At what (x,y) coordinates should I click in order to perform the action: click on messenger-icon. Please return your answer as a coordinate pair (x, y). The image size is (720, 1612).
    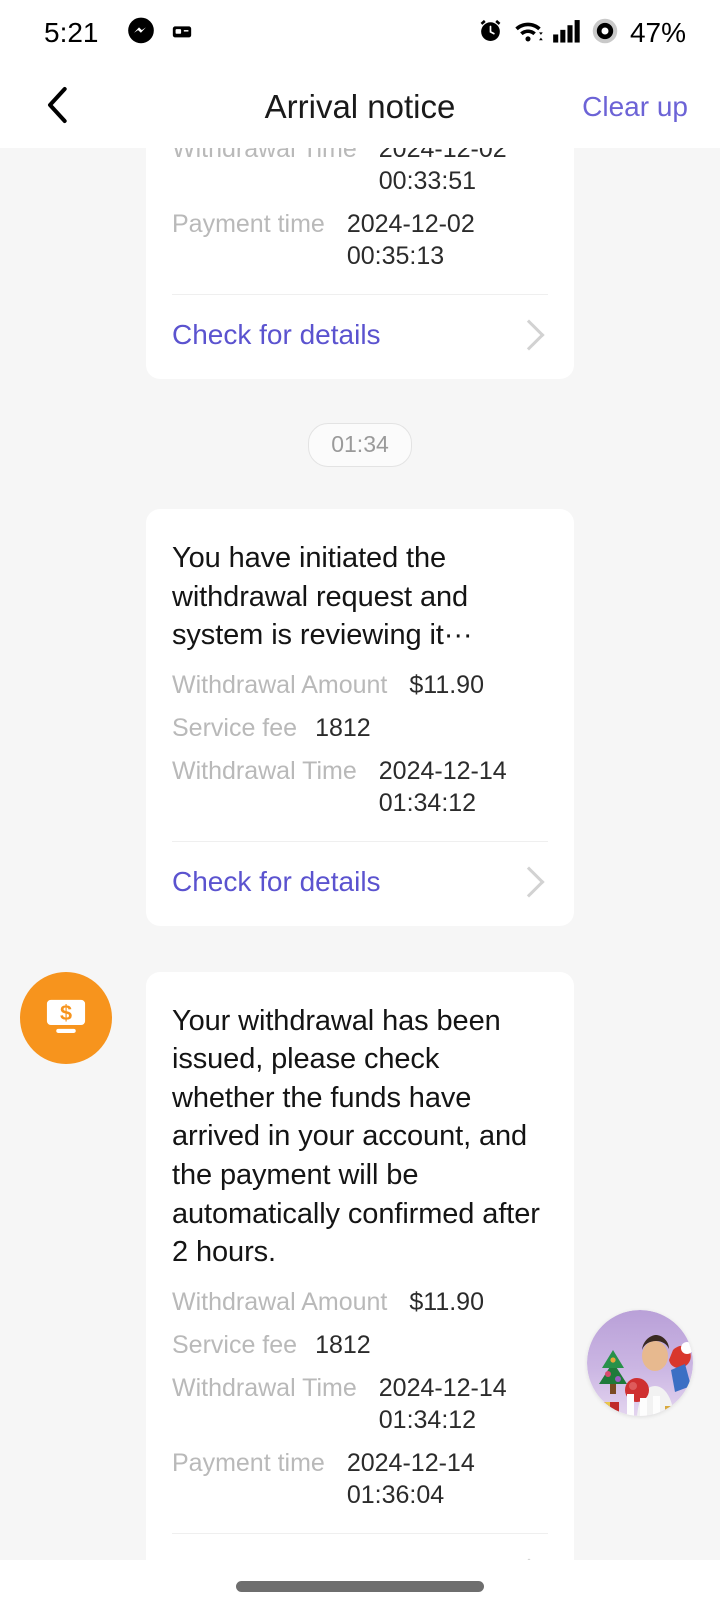
    Looking at the image, I should click on (141, 33).